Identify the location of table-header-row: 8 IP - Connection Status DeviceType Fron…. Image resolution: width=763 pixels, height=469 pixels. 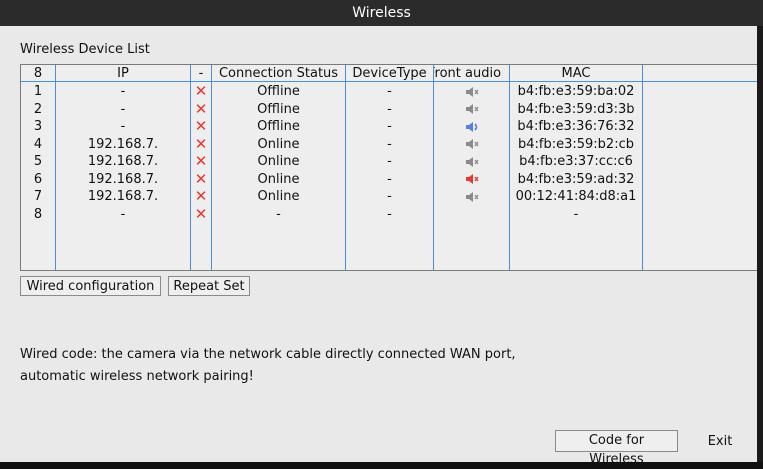
(391, 74).